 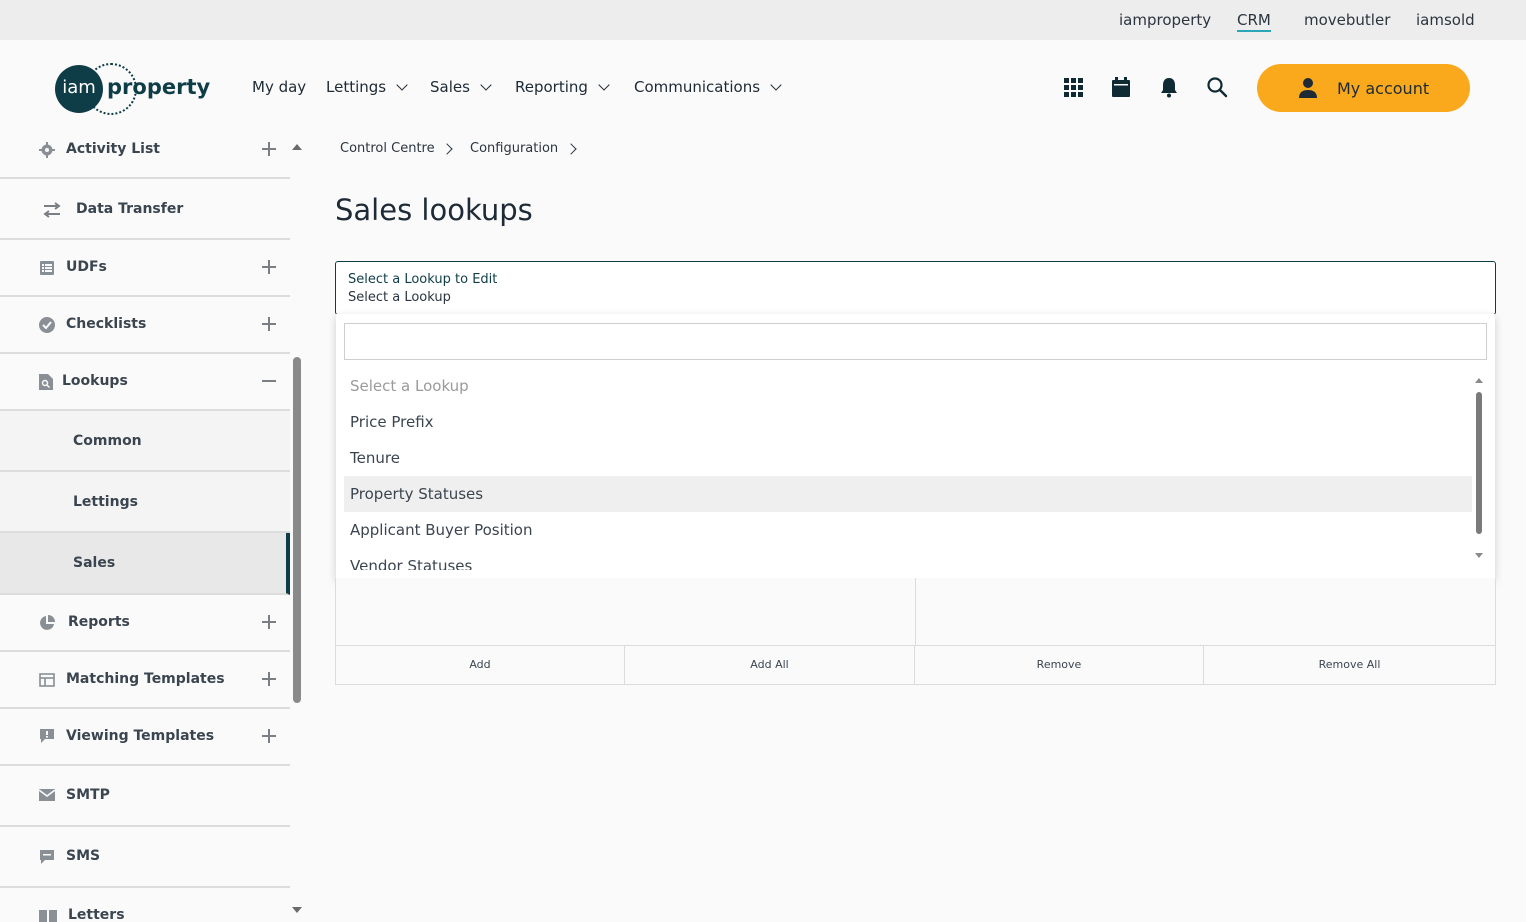 I want to click on sidebar-item-checklists: Checklists, so click(x=145, y=325).